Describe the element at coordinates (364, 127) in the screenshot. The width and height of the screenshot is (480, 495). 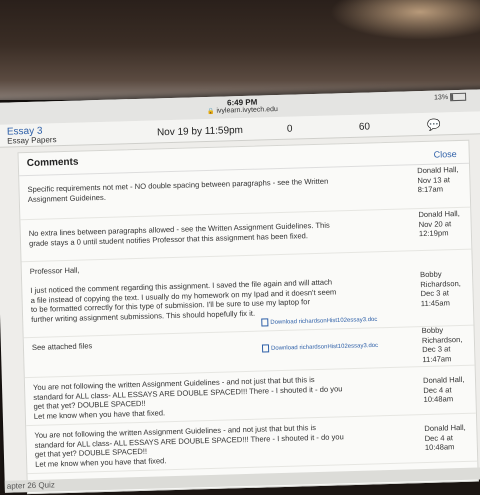
I see `points-possible: 60` at that location.